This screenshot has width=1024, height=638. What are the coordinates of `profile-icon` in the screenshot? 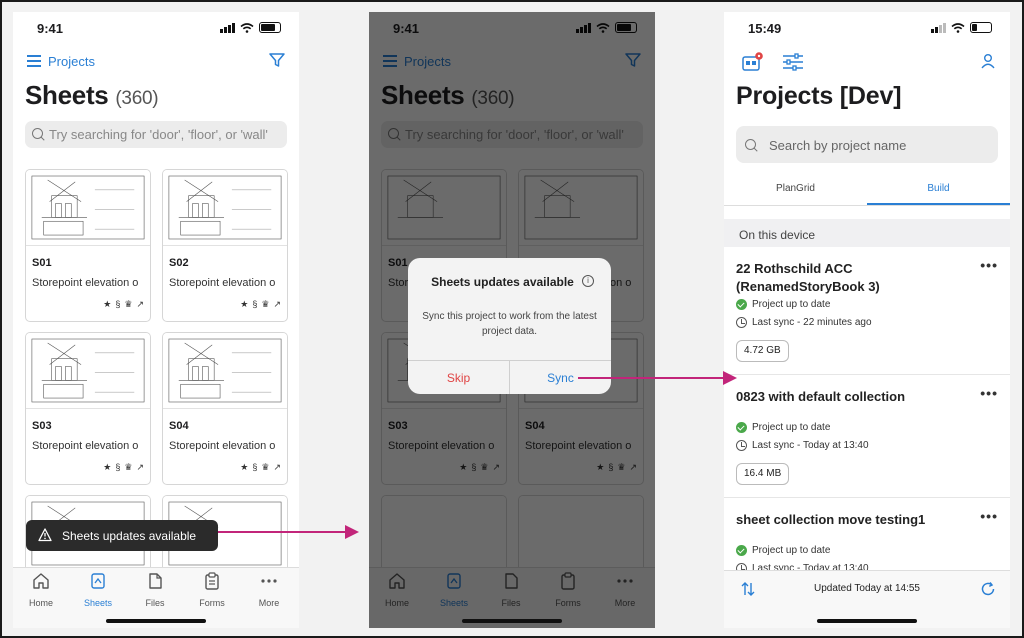 It's located at (988, 61).